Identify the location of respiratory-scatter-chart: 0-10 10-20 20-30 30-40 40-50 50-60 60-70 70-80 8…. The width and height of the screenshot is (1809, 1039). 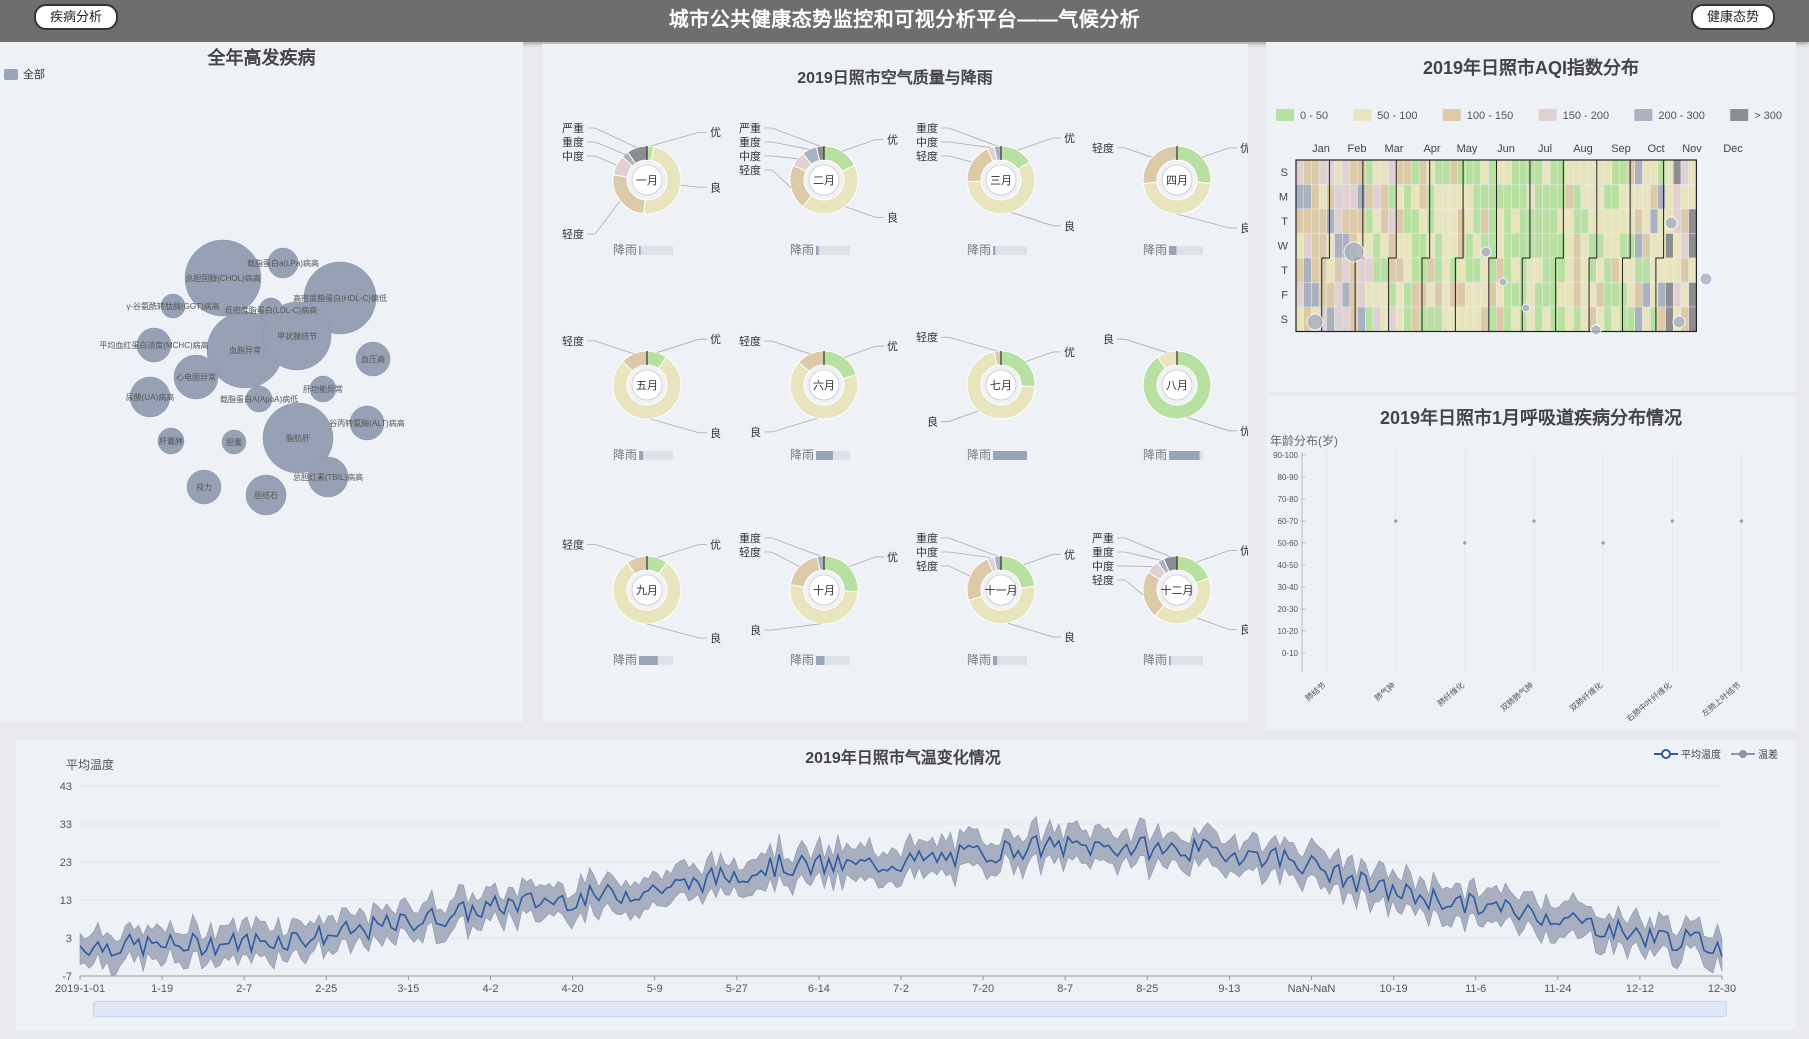
(1508, 587).